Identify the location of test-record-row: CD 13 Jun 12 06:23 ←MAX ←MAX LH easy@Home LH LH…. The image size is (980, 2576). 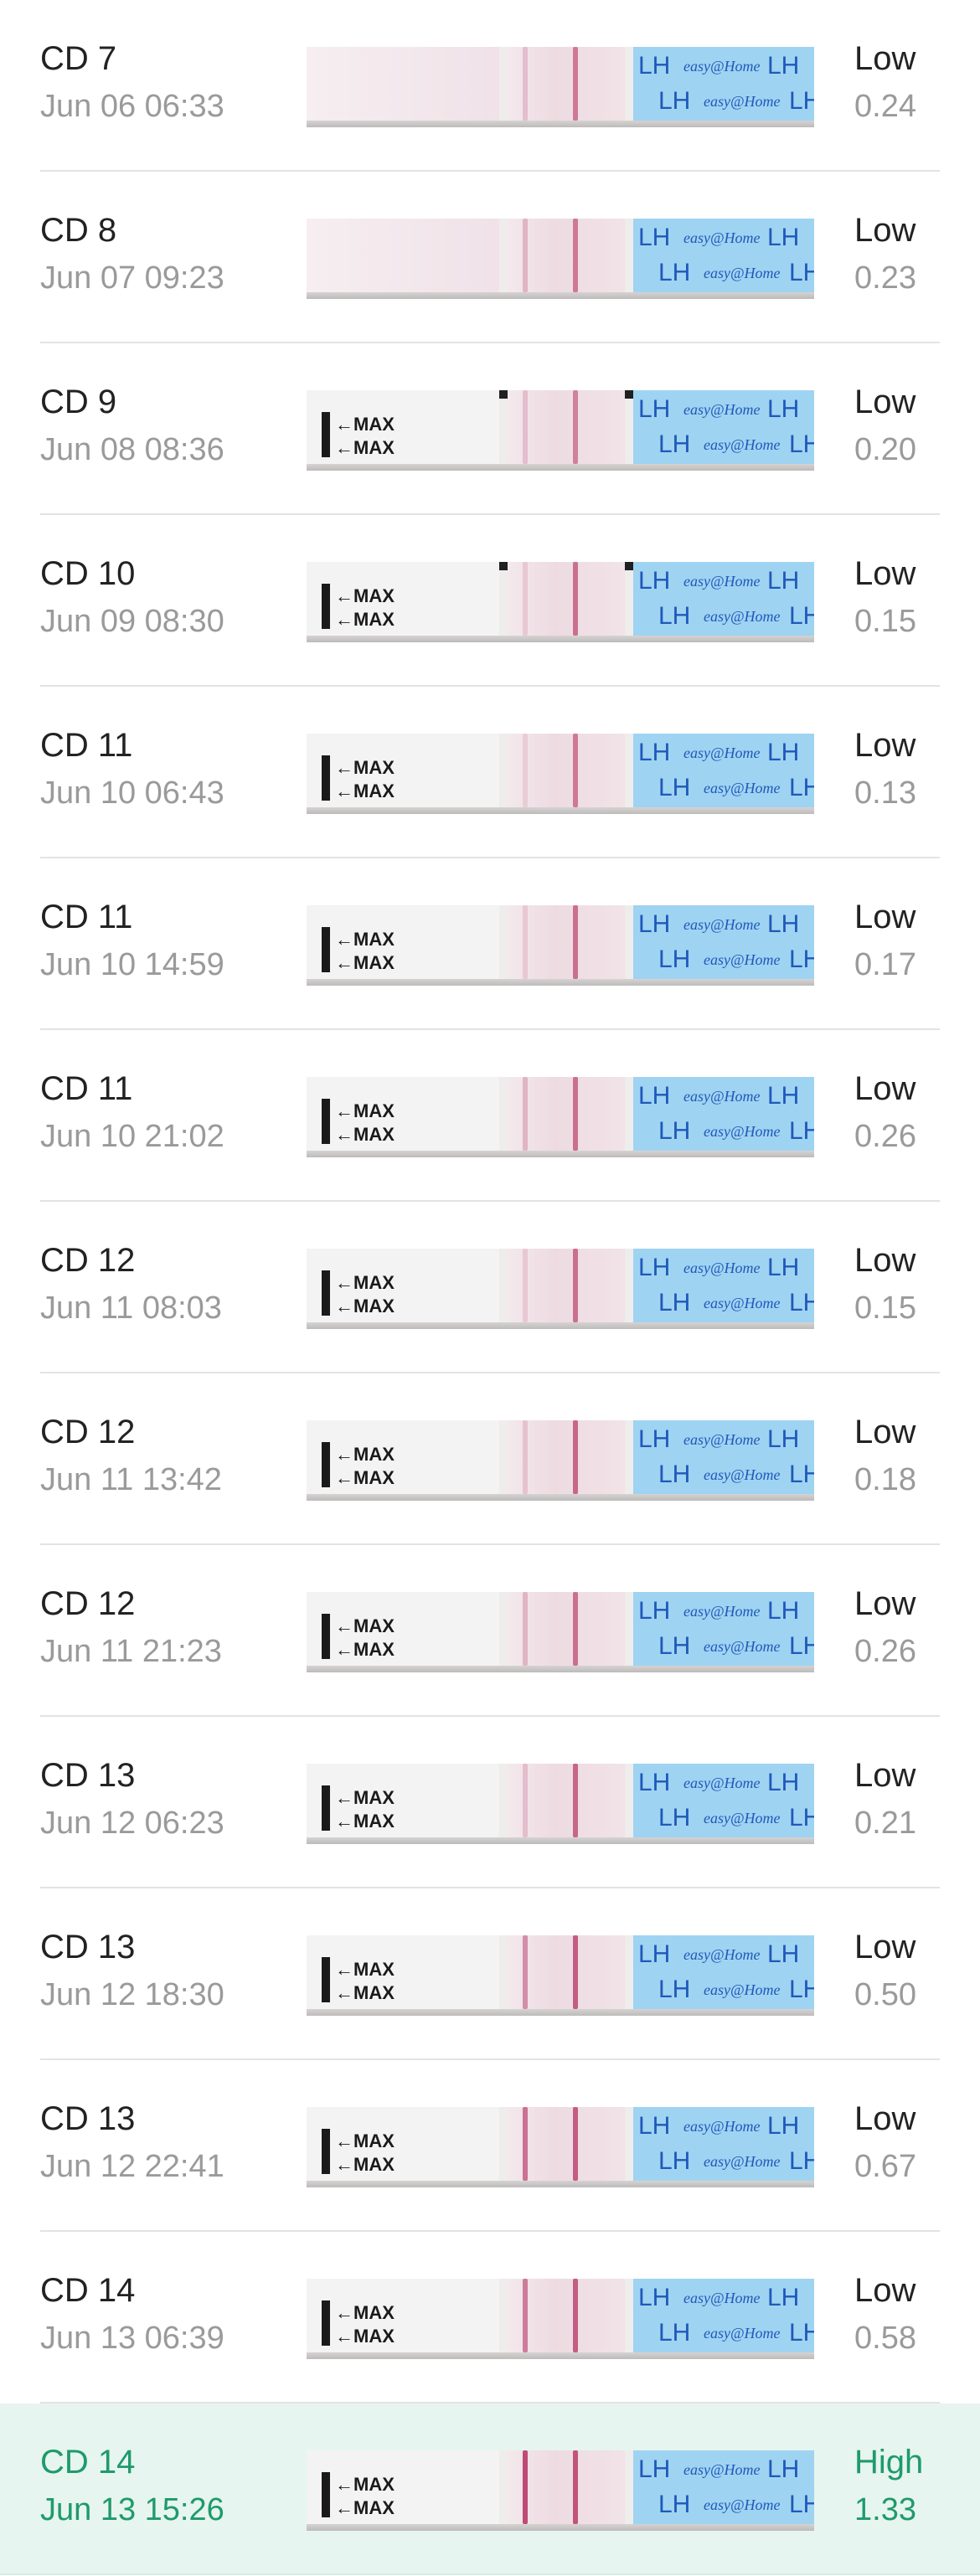
(490, 1802).